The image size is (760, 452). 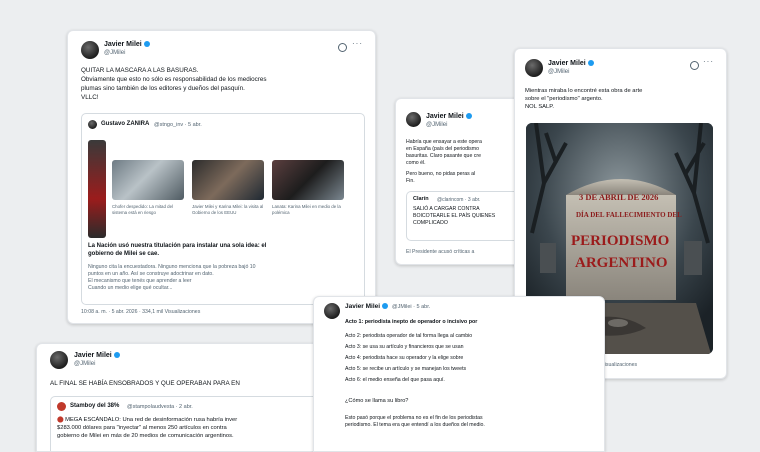 What do you see at coordinates (411, 306) in the screenshot?
I see `author-handle: @JMilei · 5 abr.` at bounding box center [411, 306].